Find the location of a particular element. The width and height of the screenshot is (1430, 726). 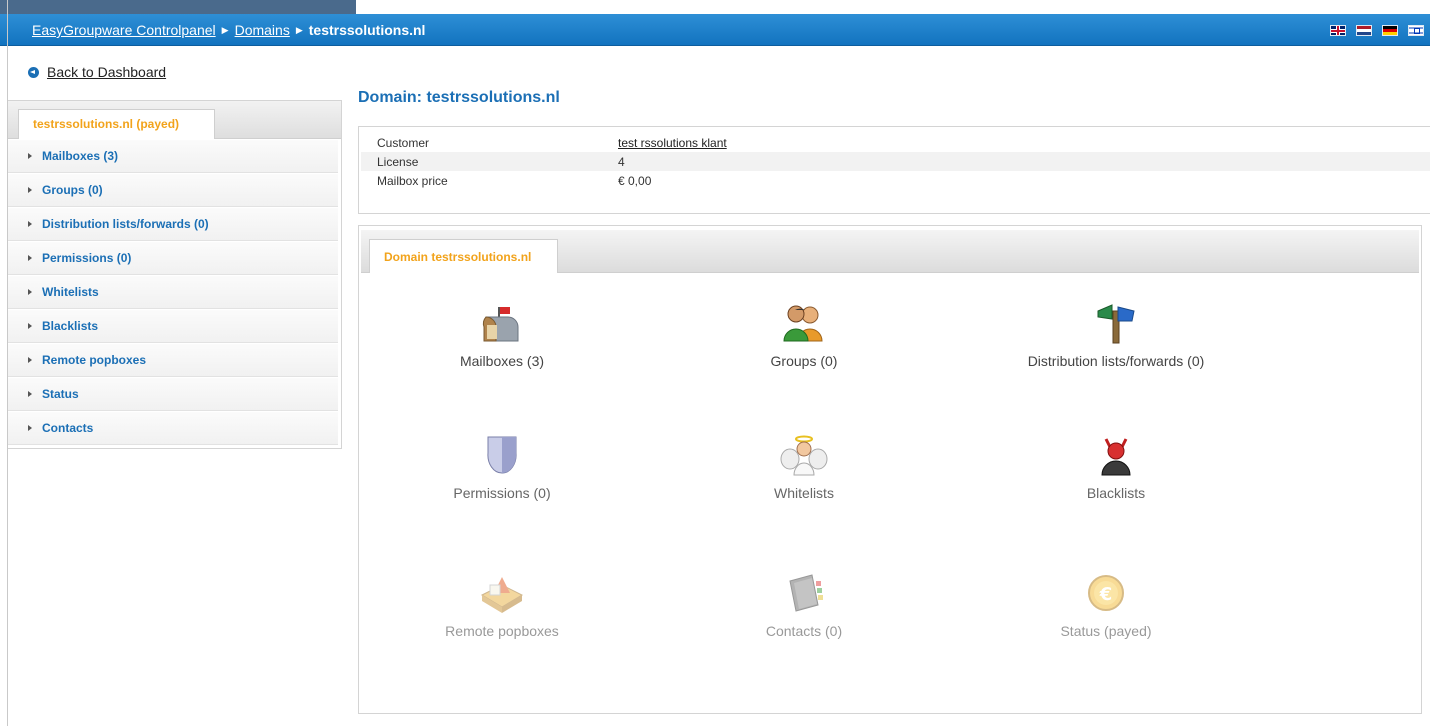

back-arrow-icon is located at coordinates (33, 72).